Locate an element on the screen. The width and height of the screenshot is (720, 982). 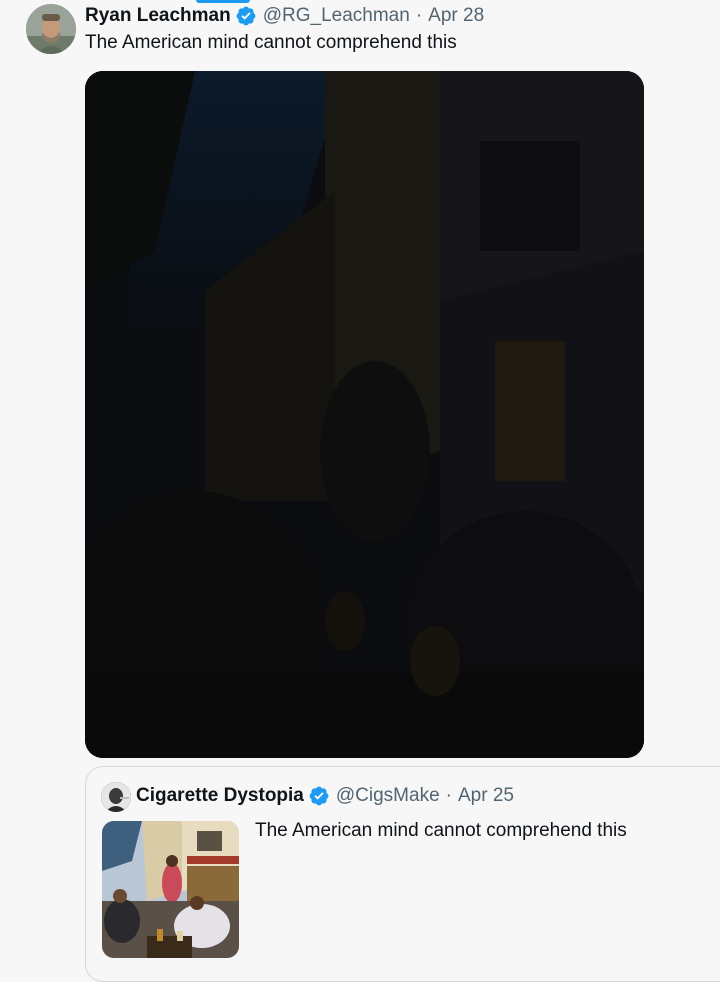
quoted-author-avatar is located at coordinates (116, 797).